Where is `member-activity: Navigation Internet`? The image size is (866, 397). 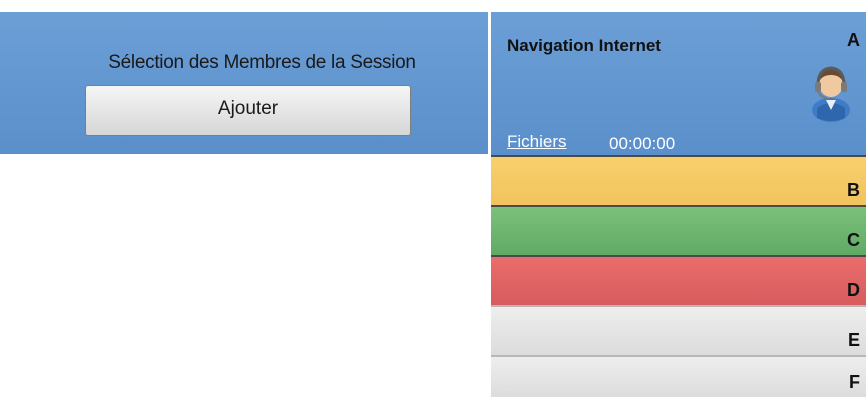
member-activity: Navigation Internet is located at coordinates (584, 45).